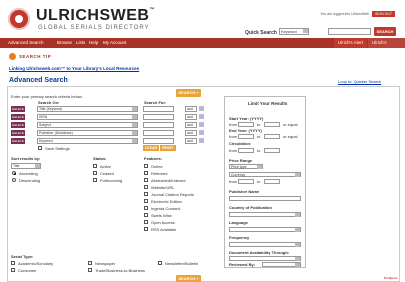 This screenshot has width=405, height=282. What do you see at coordinates (64, 42) in the screenshot?
I see `nav-browse: Browse` at bounding box center [64, 42].